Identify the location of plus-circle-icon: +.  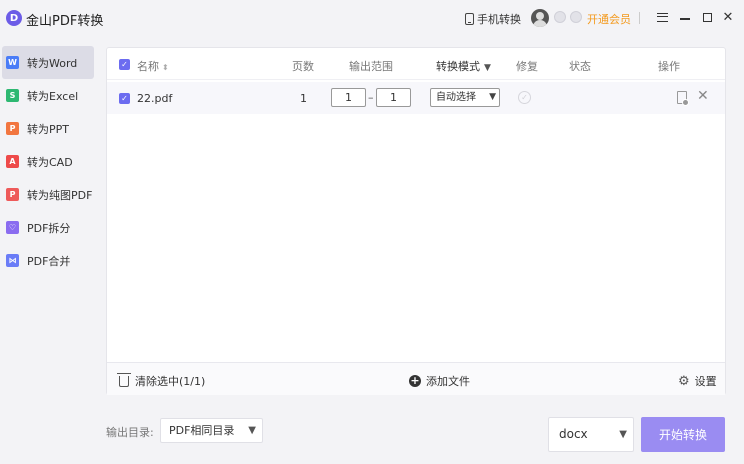
(415, 380).